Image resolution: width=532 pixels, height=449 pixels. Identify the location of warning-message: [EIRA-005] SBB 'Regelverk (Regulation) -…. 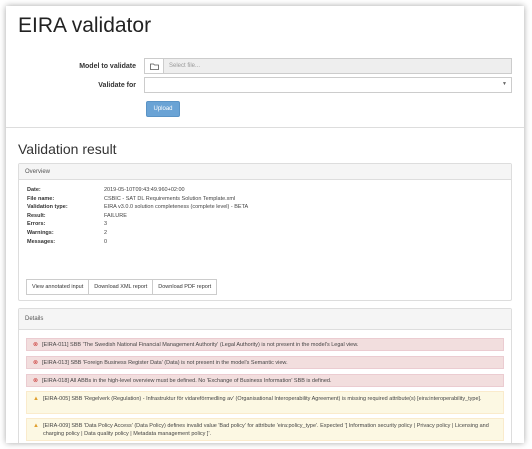
(262, 399).